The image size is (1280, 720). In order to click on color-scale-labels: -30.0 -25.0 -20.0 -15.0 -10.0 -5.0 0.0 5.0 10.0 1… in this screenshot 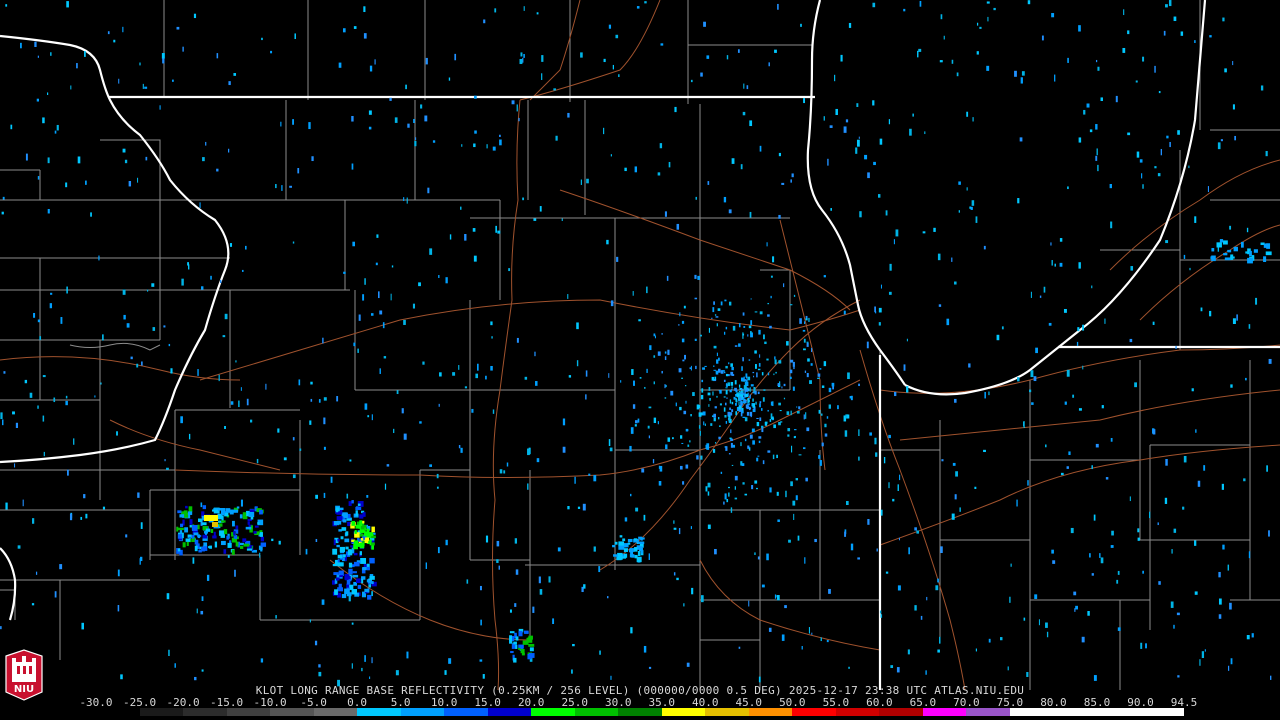, I will do `click(638, 702)`.